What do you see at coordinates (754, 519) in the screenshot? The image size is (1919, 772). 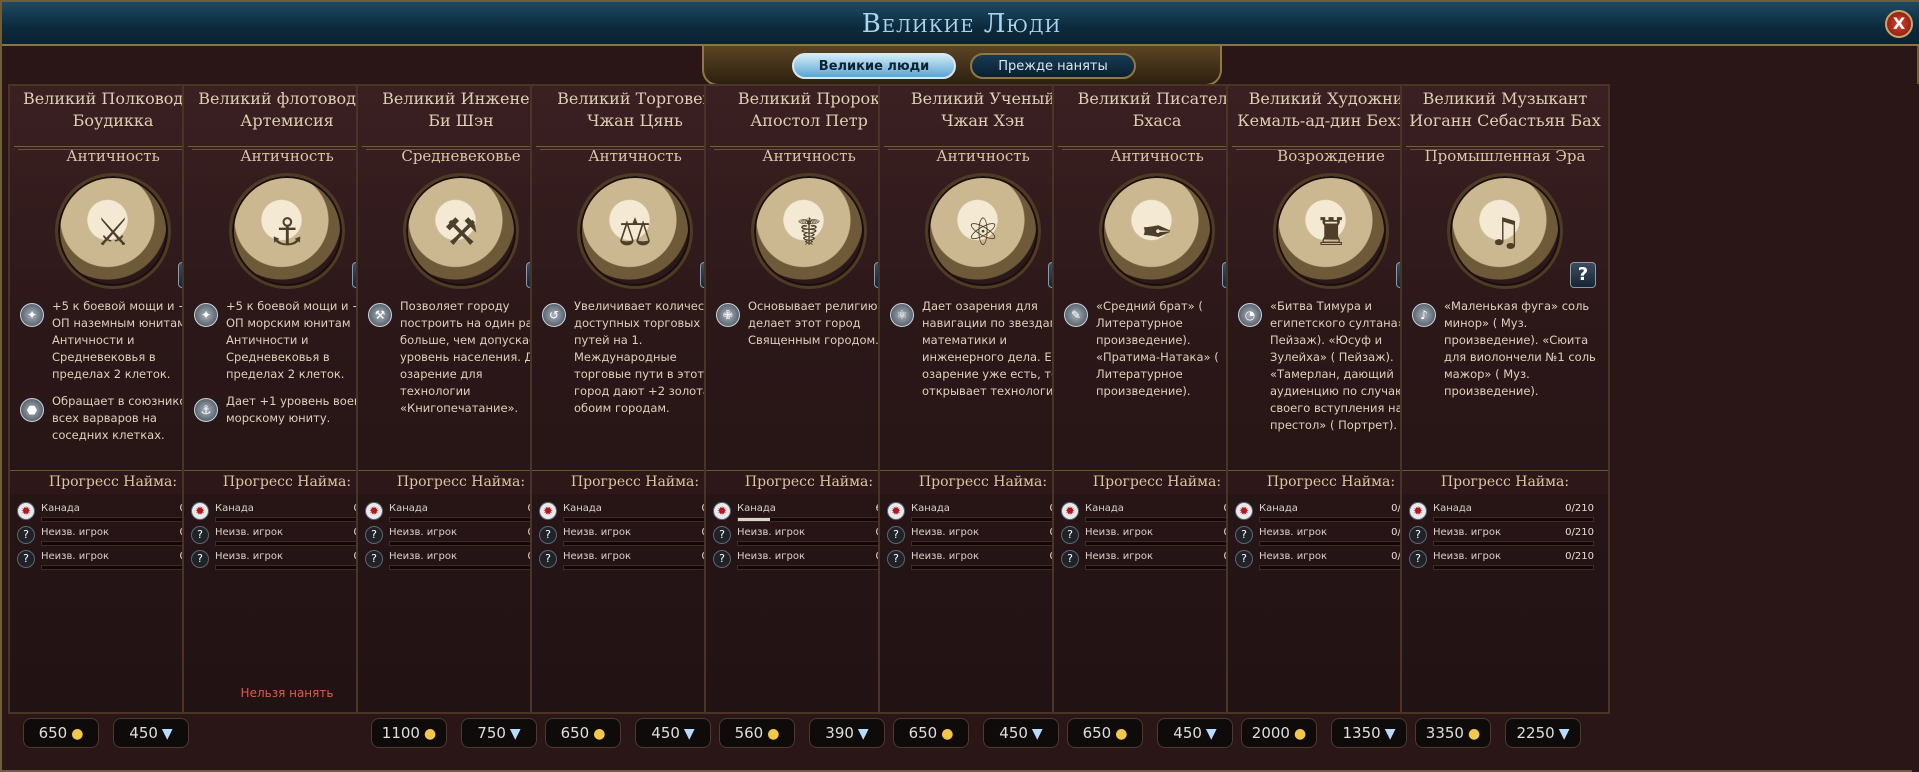 I see `progress-bar-fill` at bounding box center [754, 519].